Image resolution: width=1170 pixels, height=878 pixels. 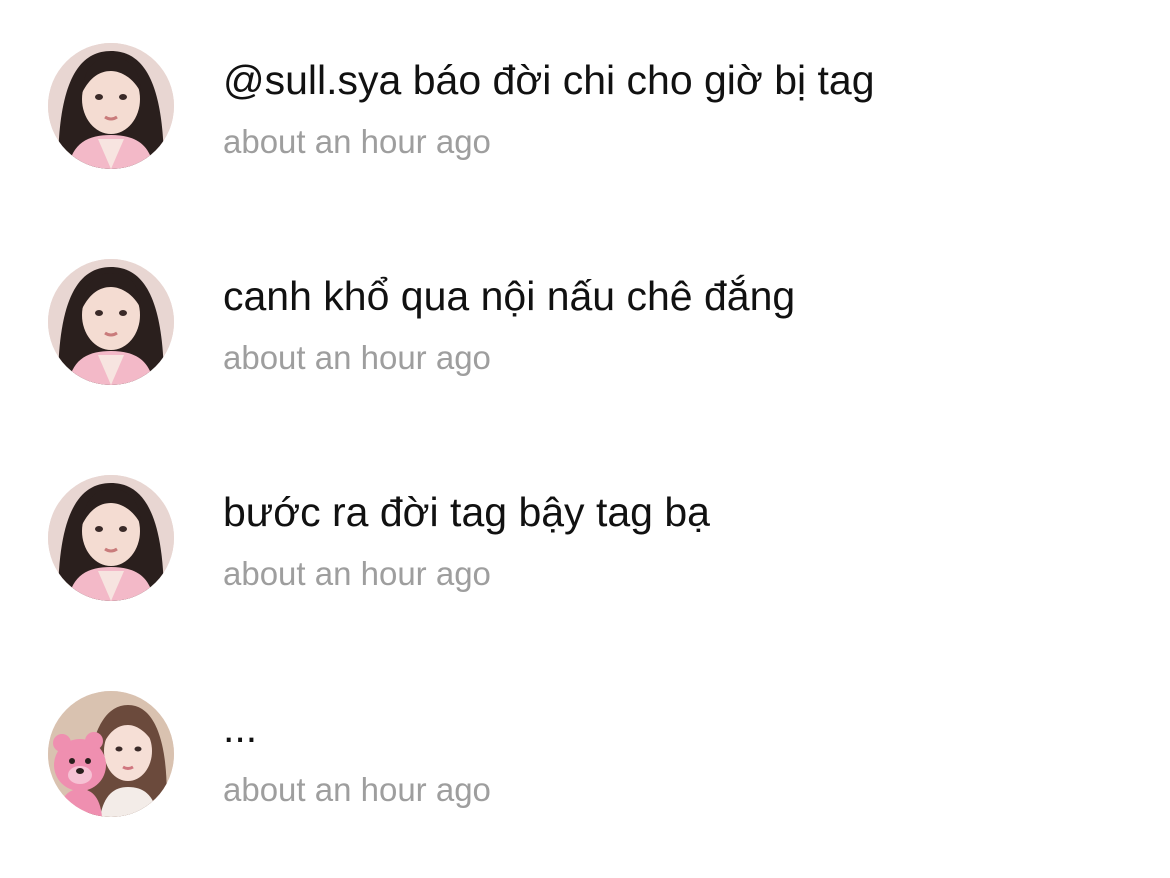 What do you see at coordinates (466, 512) in the screenshot?
I see `comment-text: bước ra đời tag bậy tag bạ` at bounding box center [466, 512].